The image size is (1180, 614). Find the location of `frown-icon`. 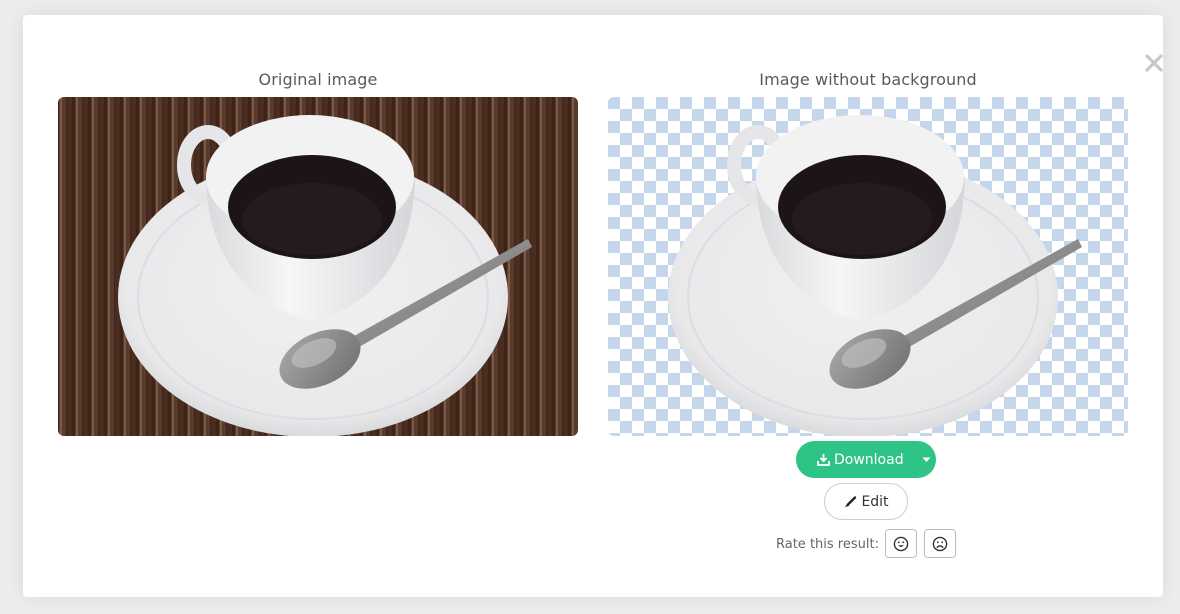

frown-icon is located at coordinates (940, 543).